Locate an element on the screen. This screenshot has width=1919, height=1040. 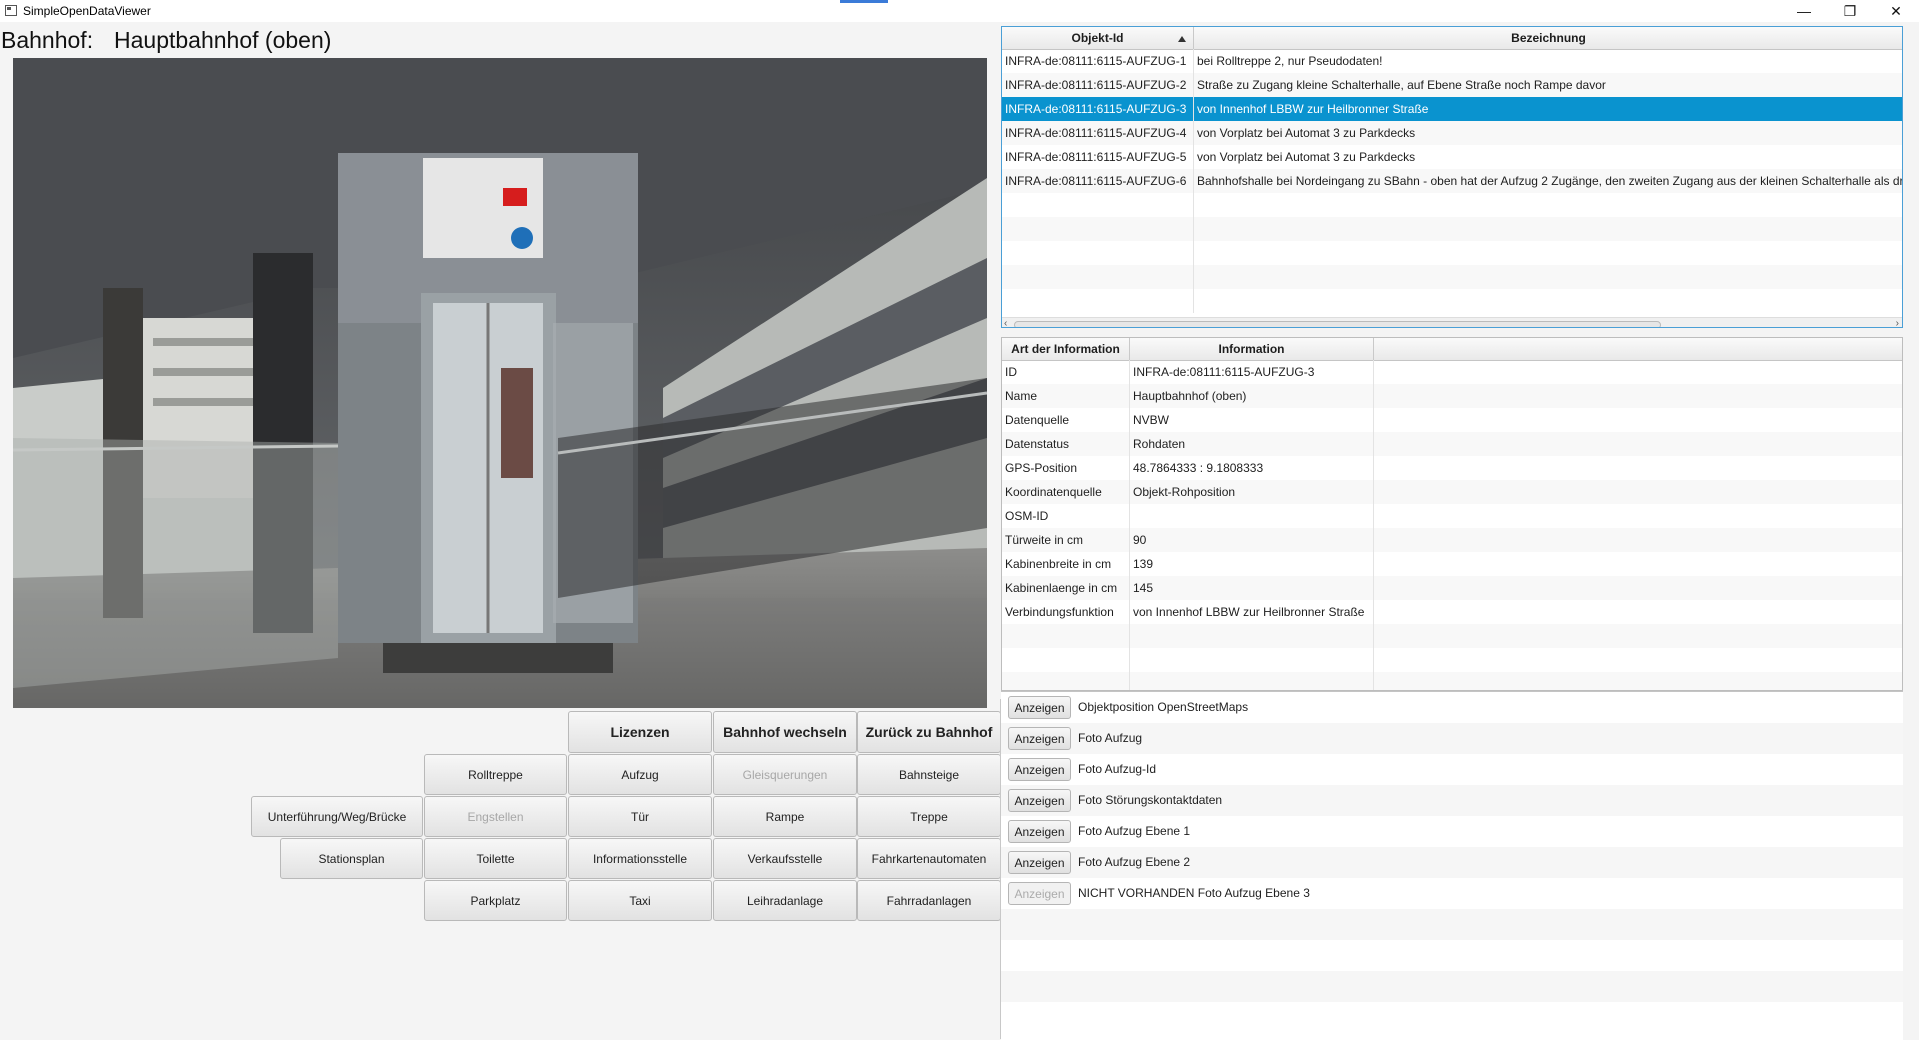
cell-information is located at coordinates (1252, 660).